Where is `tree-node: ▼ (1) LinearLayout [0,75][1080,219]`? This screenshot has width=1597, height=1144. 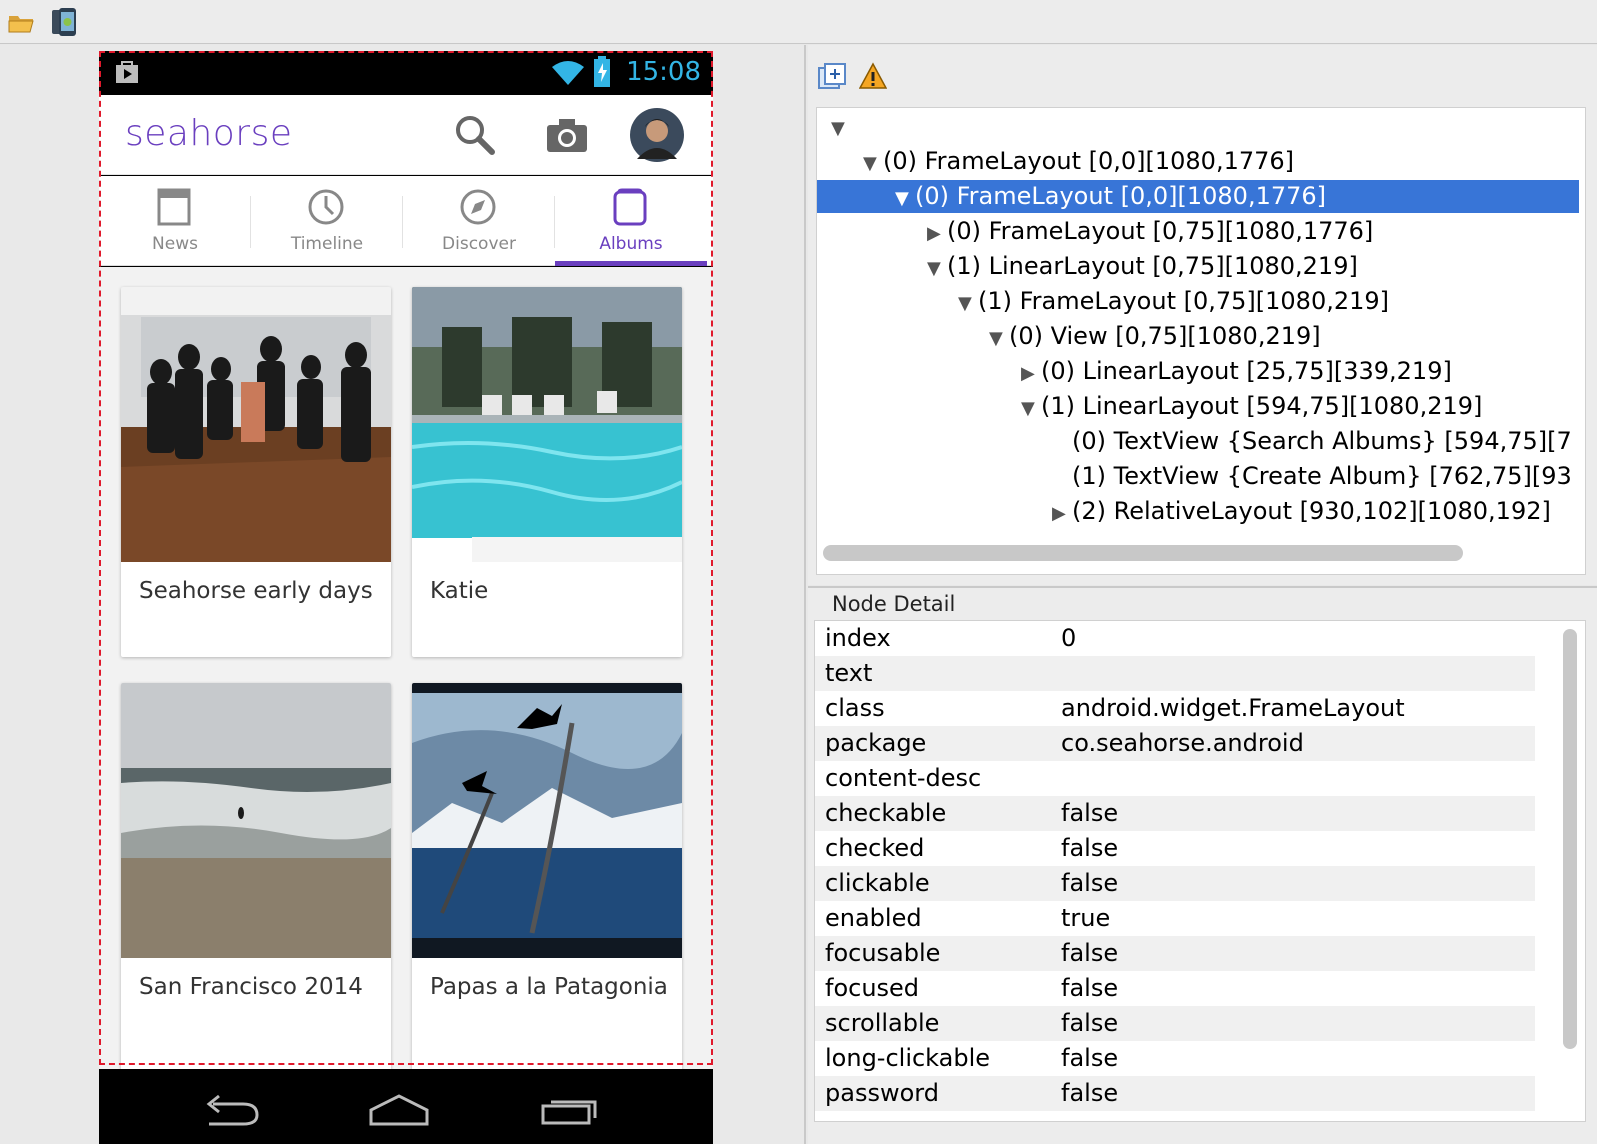 tree-node: ▼ (1) LinearLayout [0,75][1080,219] is located at coordinates (1201, 267).